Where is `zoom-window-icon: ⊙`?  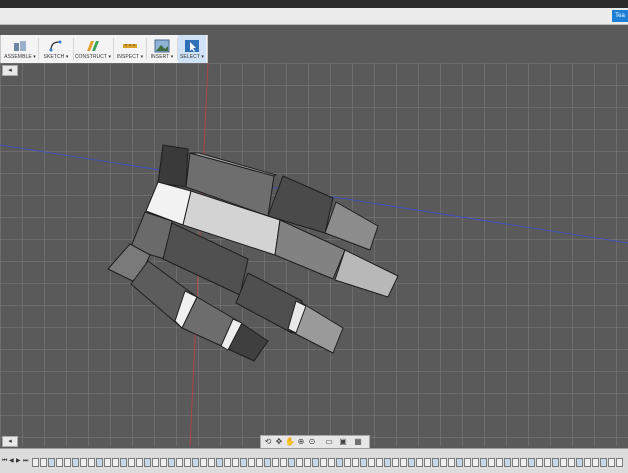 zoom-window-icon: ⊙ is located at coordinates (312, 442).